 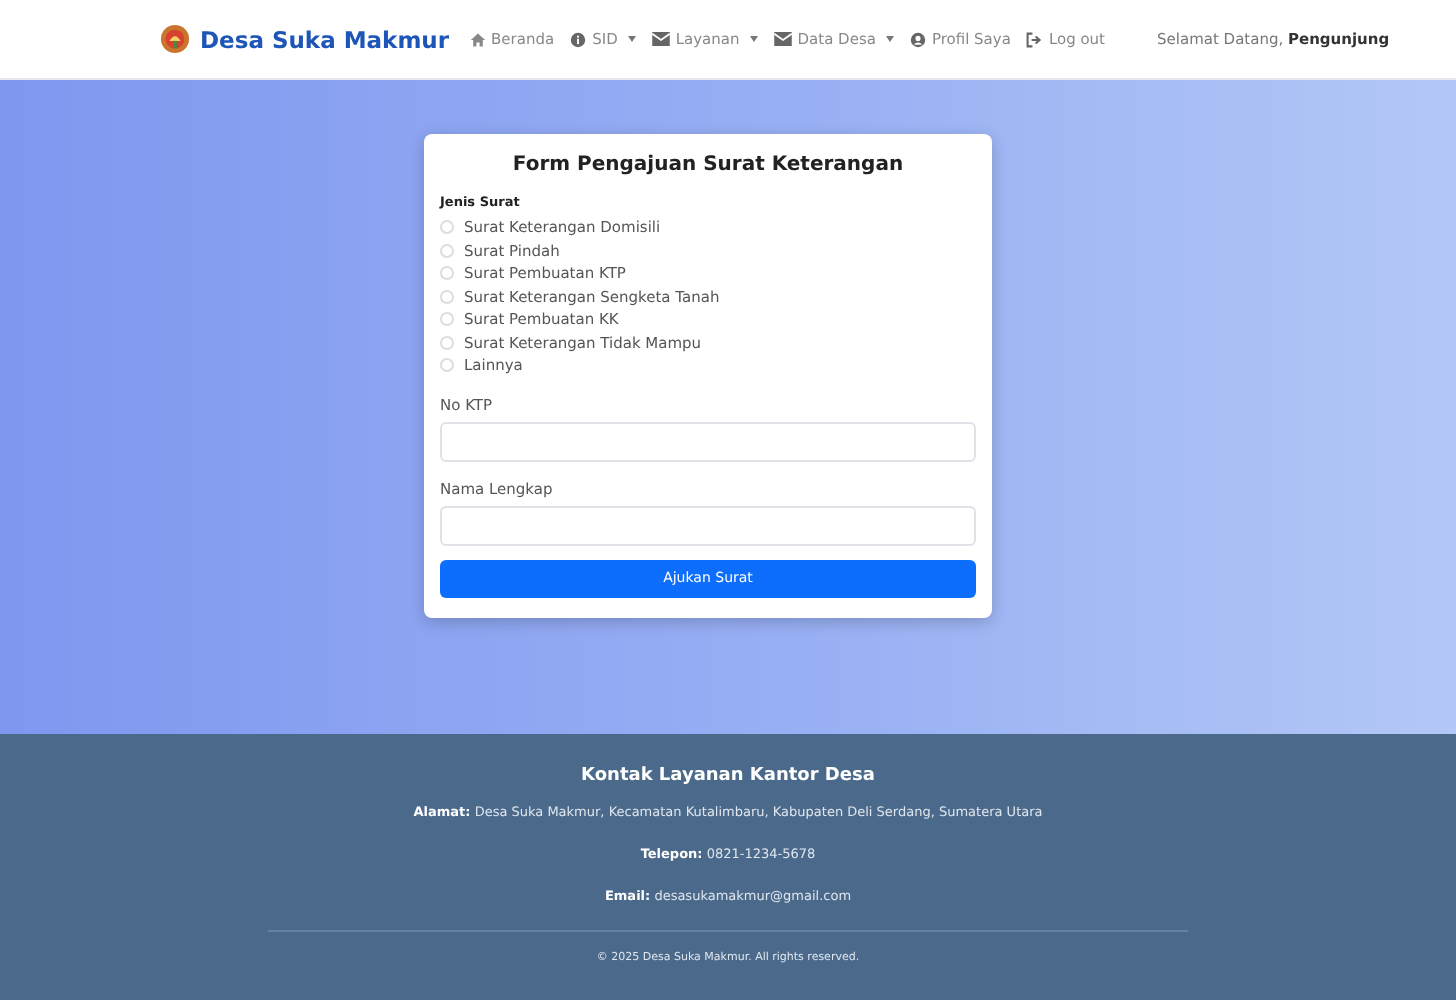 What do you see at coordinates (325, 39) in the screenshot?
I see `brand-name: Desa Suka Makmur` at bounding box center [325, 39].